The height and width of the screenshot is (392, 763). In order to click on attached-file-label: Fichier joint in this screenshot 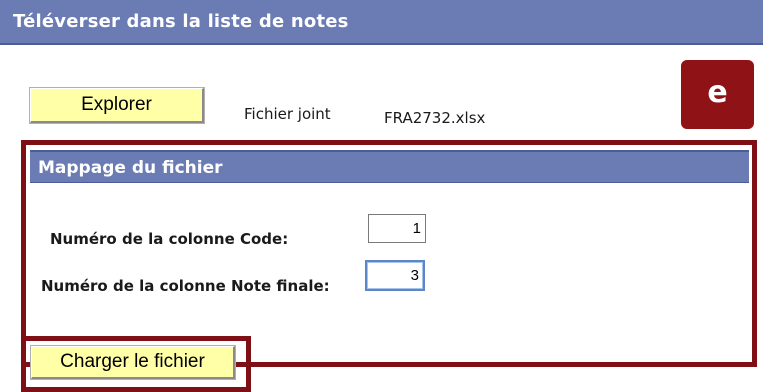, I will do `click(287, 114)`.